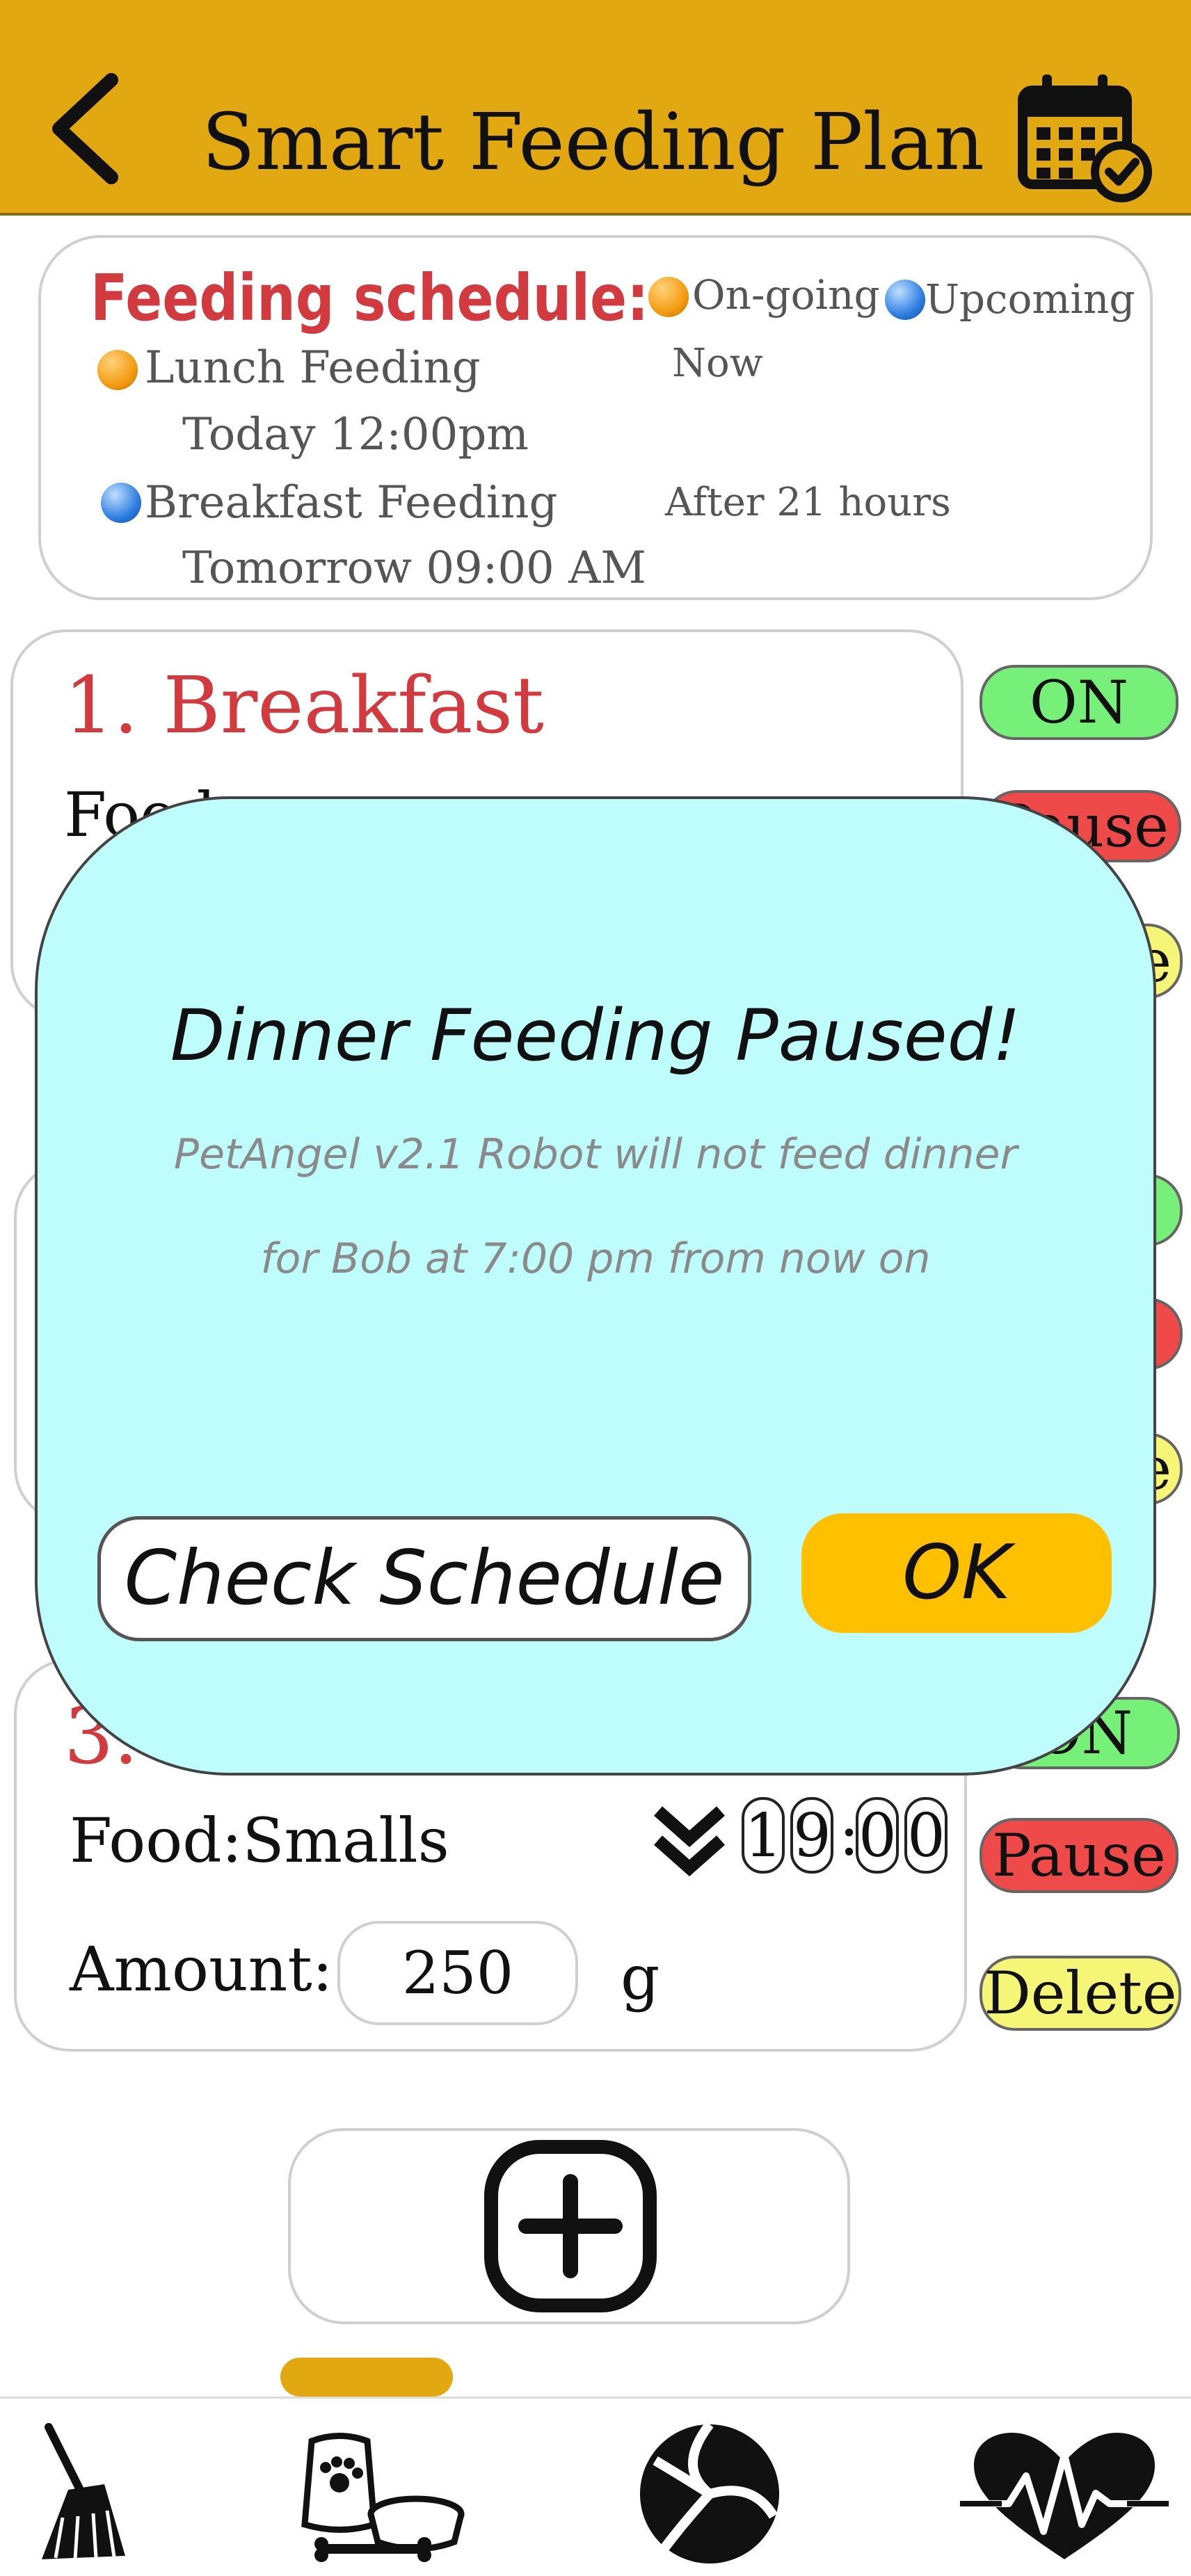 This screenshot has width=1191, height=2576. What do you see at coordinates (1085, 135) in the screenshot?
I see `calendar-check-icon` at bounding box center [1085, 135].